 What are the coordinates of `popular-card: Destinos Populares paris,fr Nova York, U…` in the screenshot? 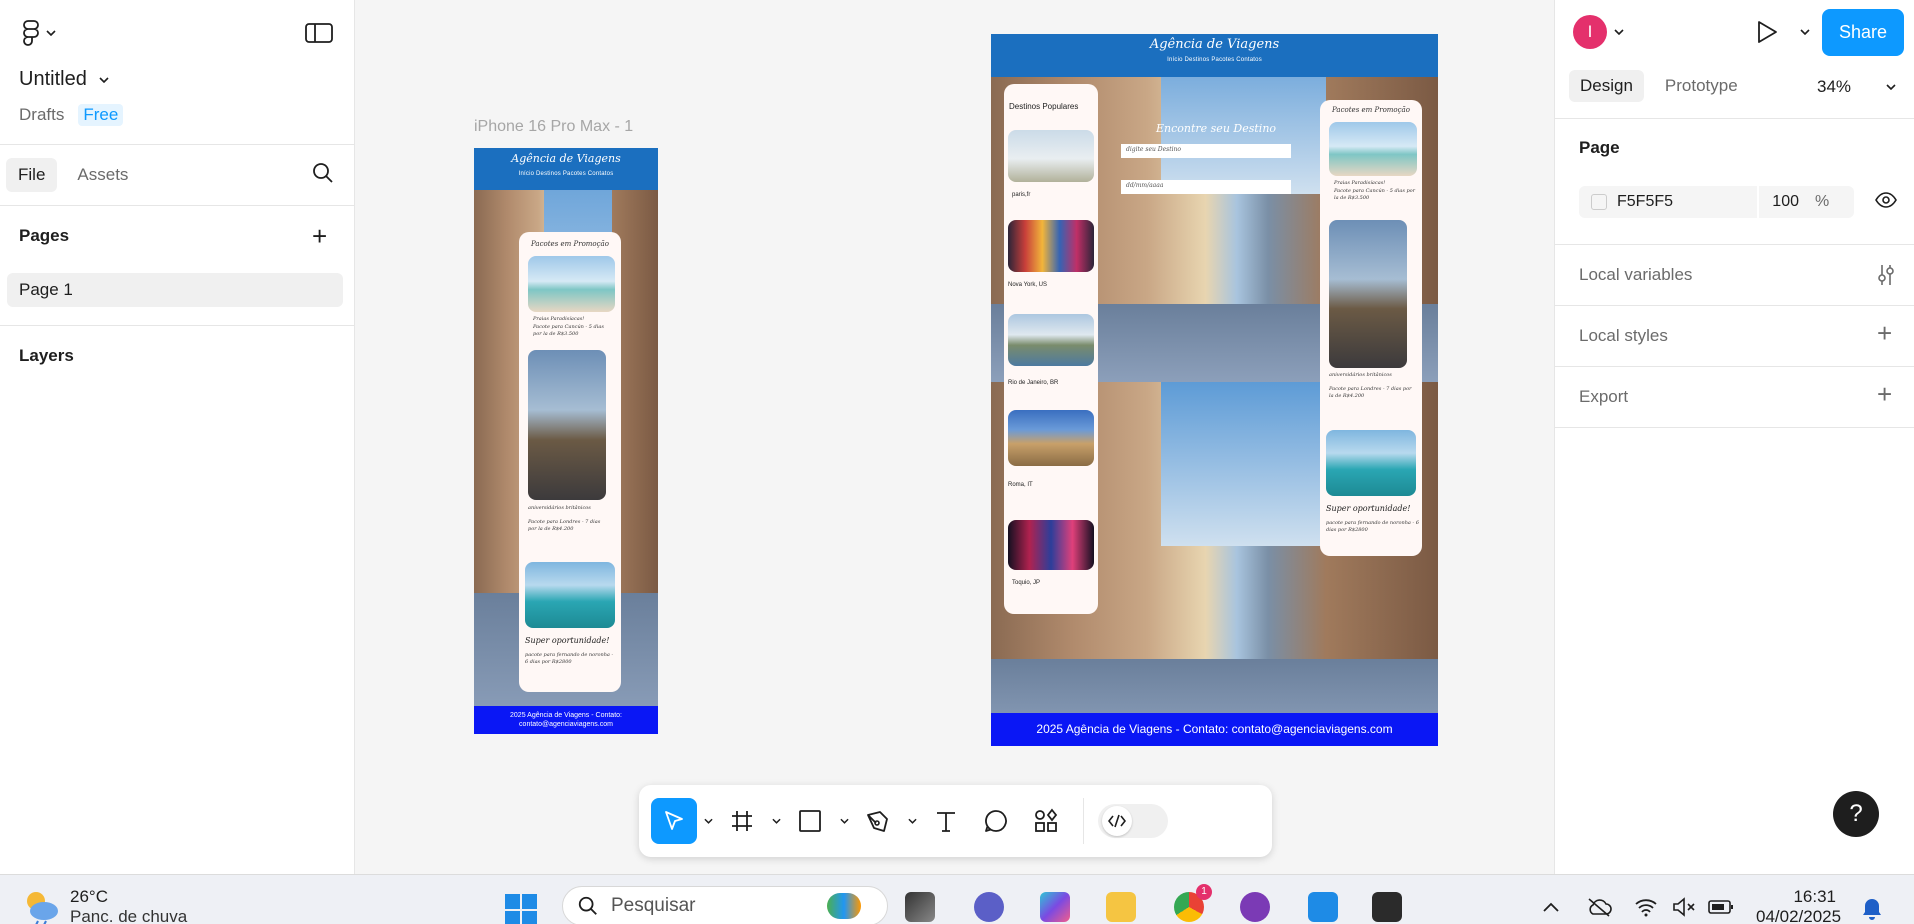 It's located at (1051, 349).